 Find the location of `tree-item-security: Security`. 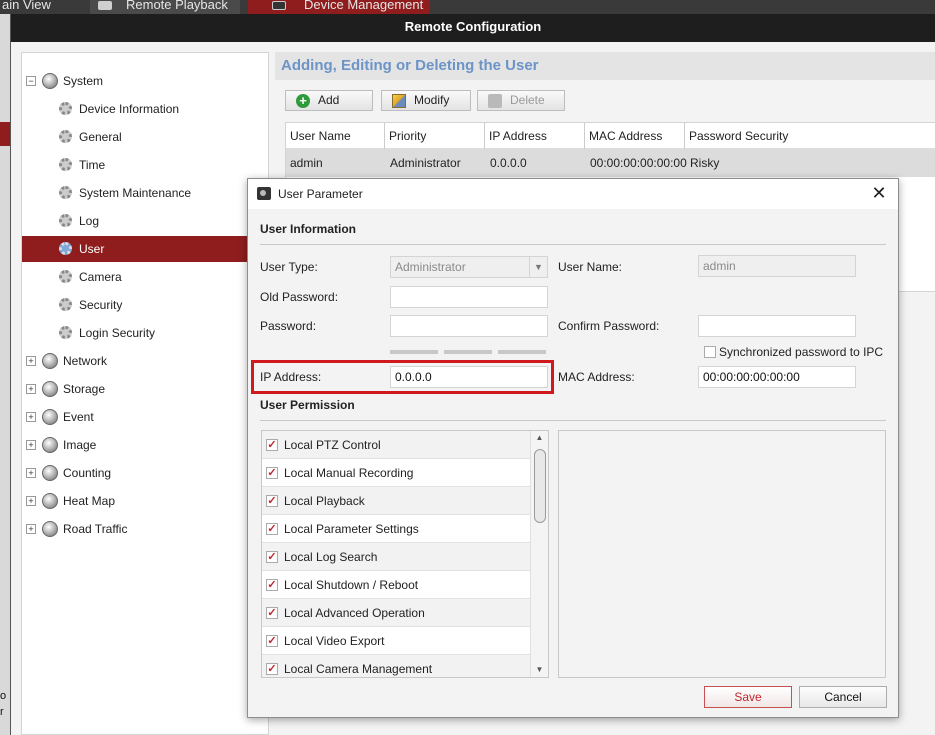

tree-item-security: Security is located at coordinates (145, 305).